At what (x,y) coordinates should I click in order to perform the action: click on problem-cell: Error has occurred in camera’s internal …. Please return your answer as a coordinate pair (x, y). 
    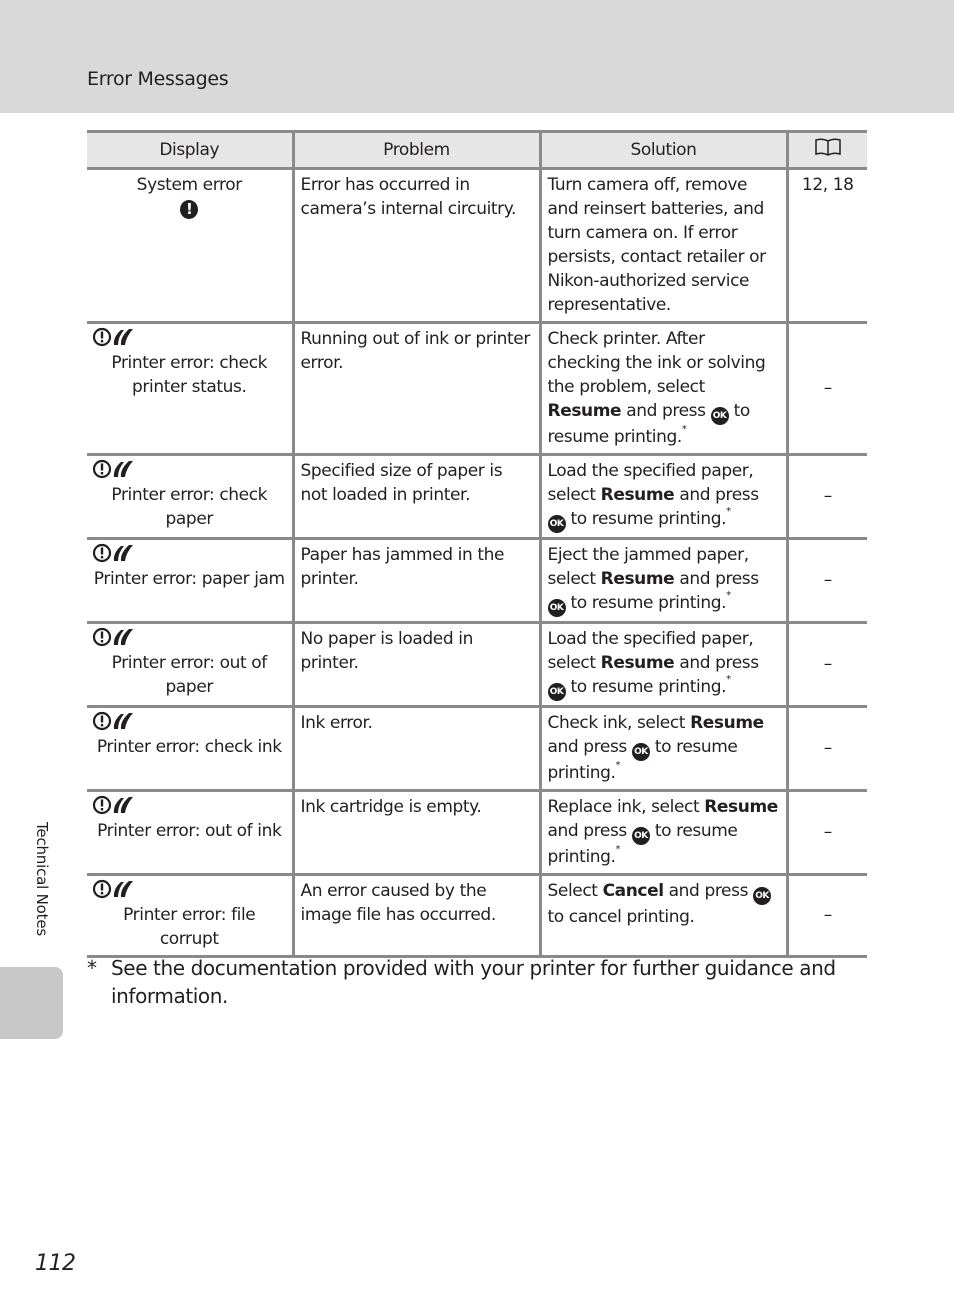
    Looking at the image, I should click on (415, 246).